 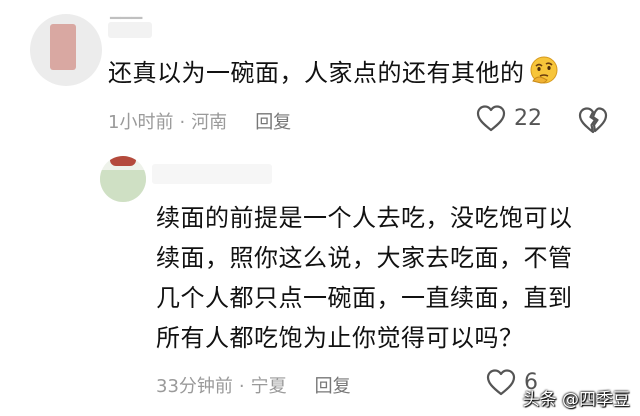 I want to click on comment-meta: 1小时前 · 河南 回复, so click(x=199, y=121).